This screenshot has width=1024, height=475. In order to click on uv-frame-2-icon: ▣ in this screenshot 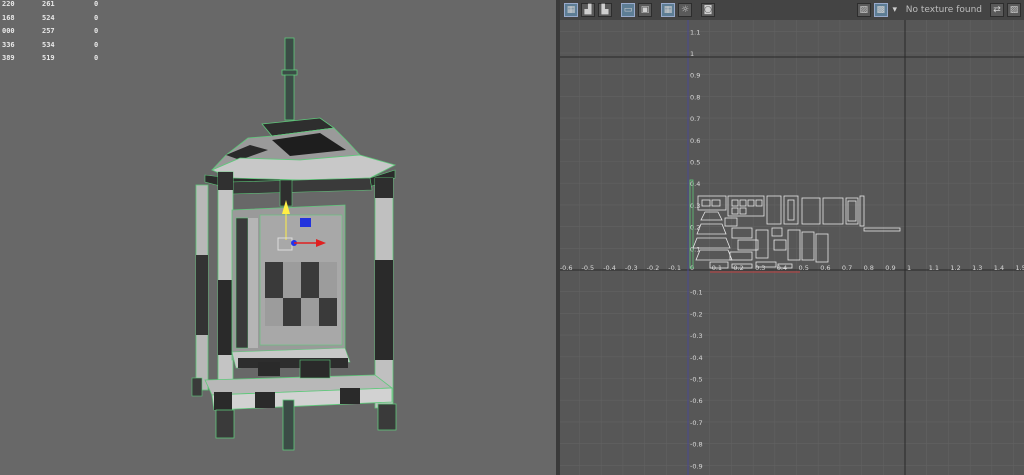, I will do `click(645, 10)`.